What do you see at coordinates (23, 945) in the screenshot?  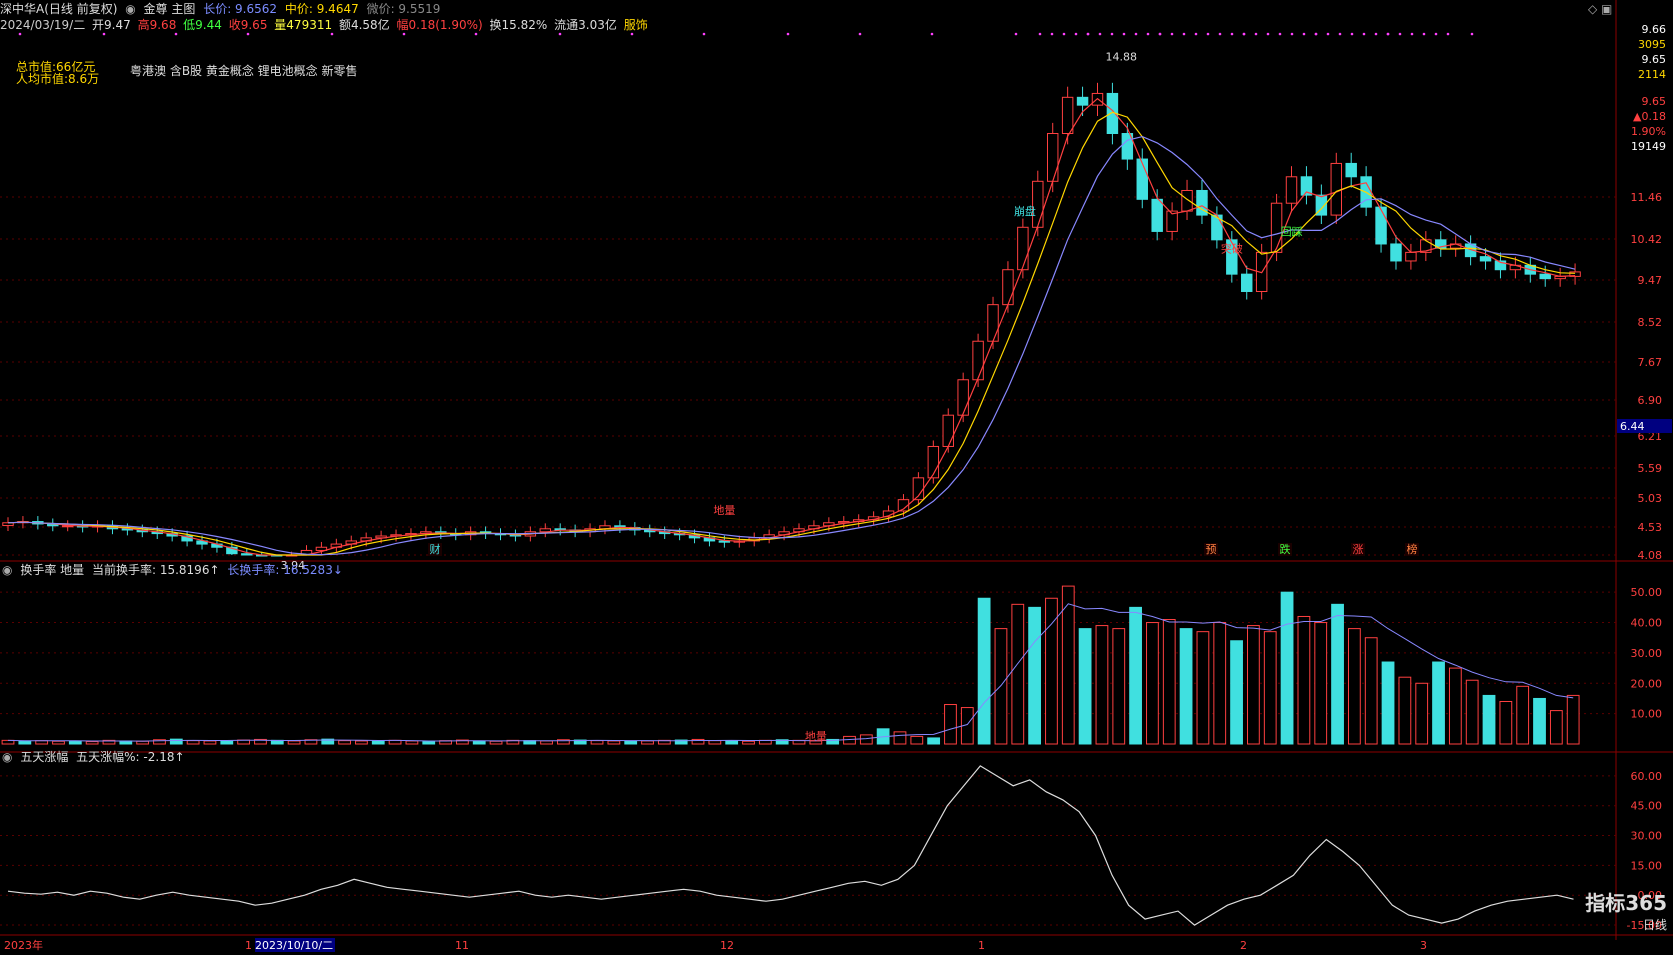 I see `time-label: 2023年` at bounding box center [23, 945].